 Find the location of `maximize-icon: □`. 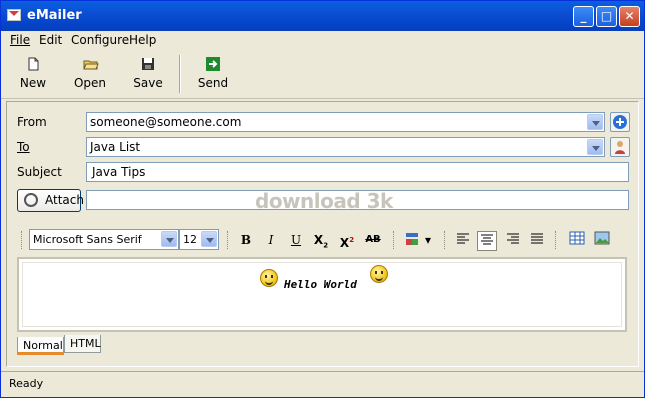

maximize-icon: □ is located at coordinates (606, 16).